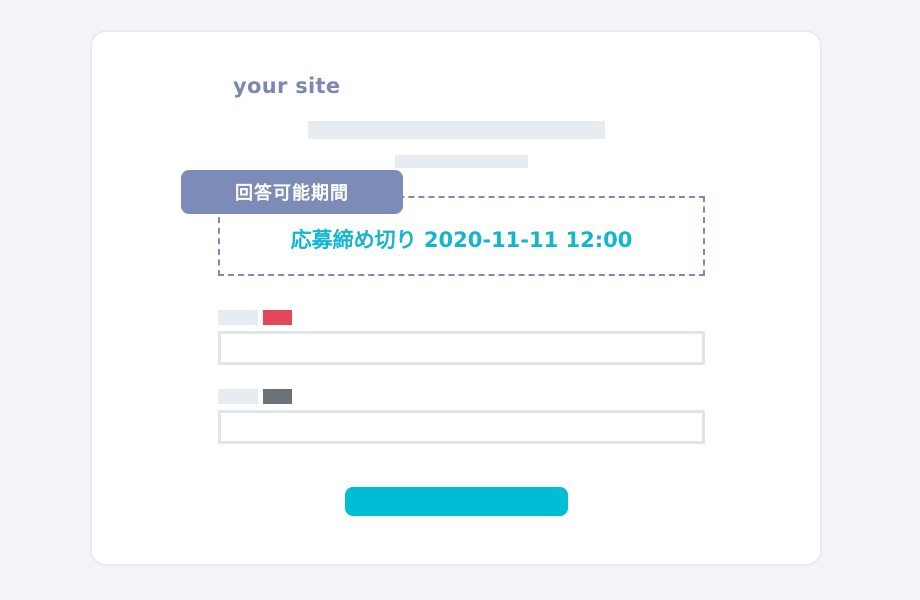 This screenshot has height=600, width=920. What do you see at coordinates (456, 501) in the screenshot?
I see `submit-button` at bounding box center [456, 501].